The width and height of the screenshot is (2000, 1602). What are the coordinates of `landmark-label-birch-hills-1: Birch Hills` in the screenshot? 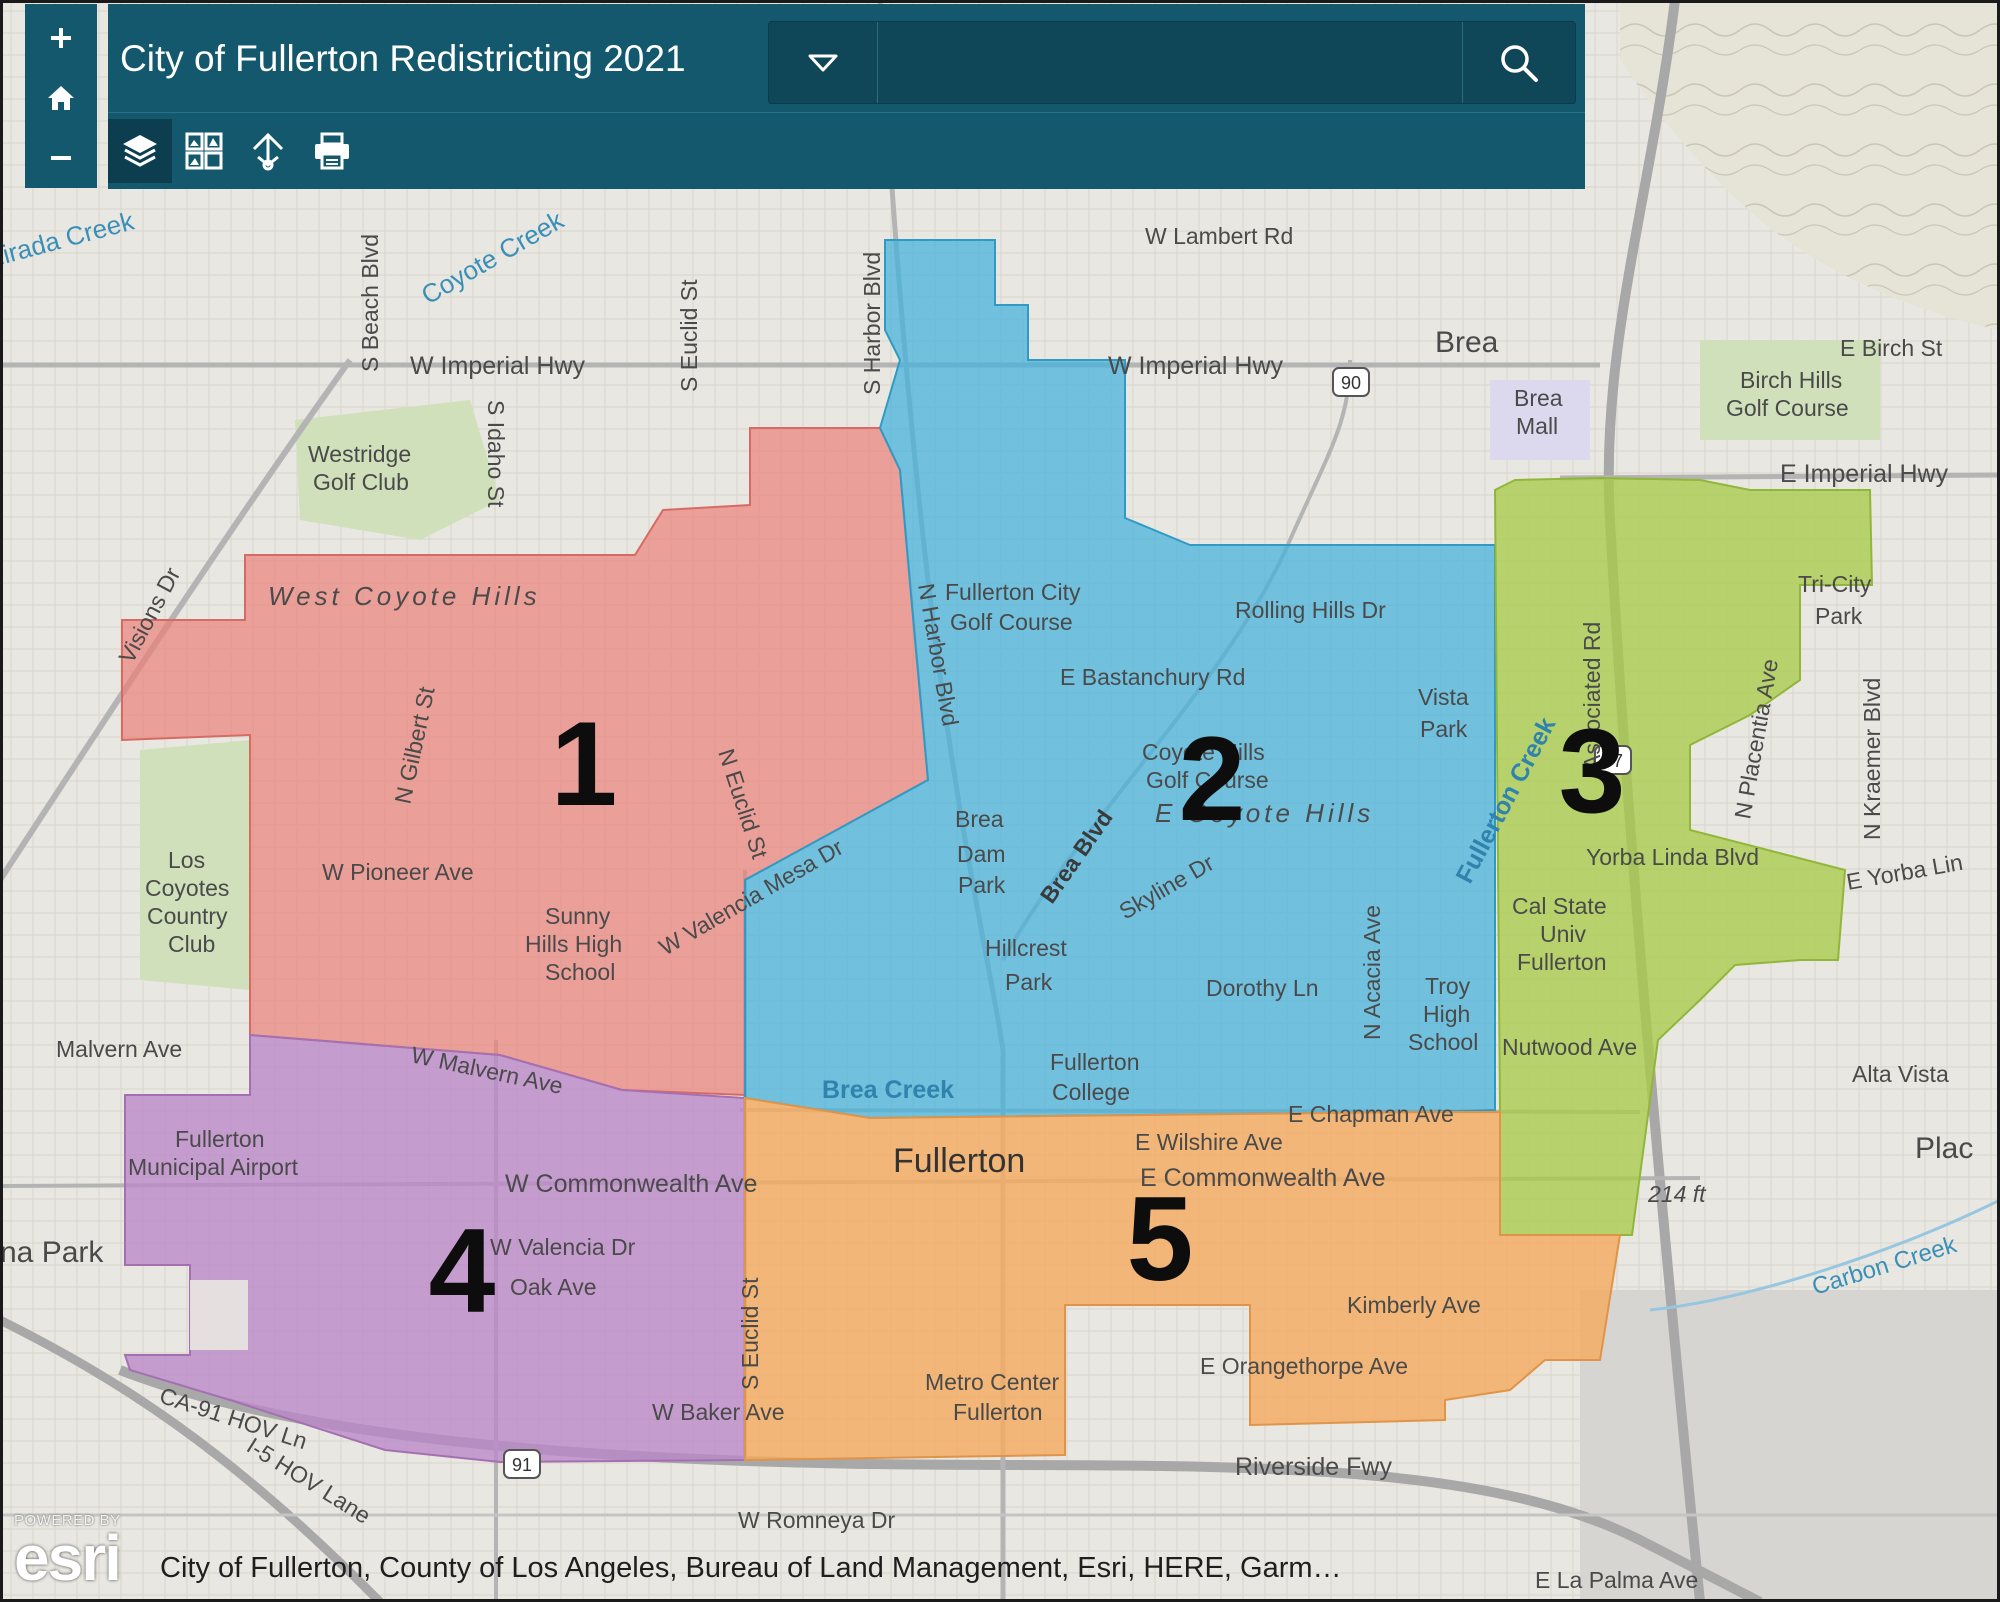 It's located at (1791, 380).